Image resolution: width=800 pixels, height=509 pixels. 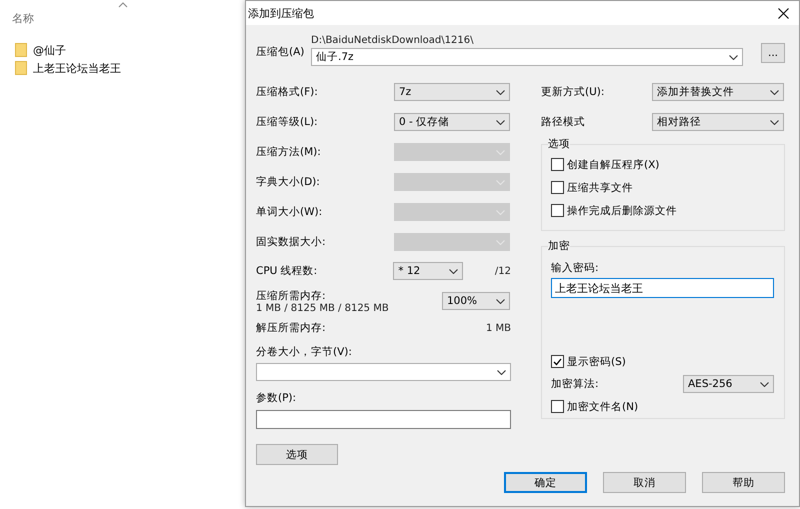 What do you see at coordinates (281, 13) in the screenshot?
I see `window-title: 添加到压缩包` at bounding box center [281, 13].